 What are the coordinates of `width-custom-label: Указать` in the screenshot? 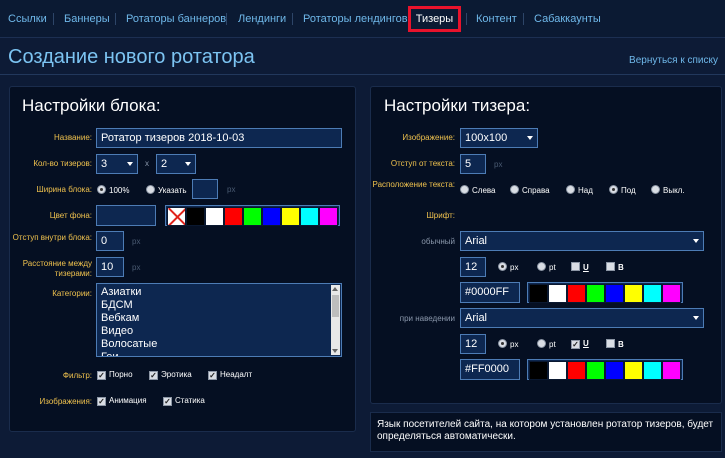 It's located at (172, 190).